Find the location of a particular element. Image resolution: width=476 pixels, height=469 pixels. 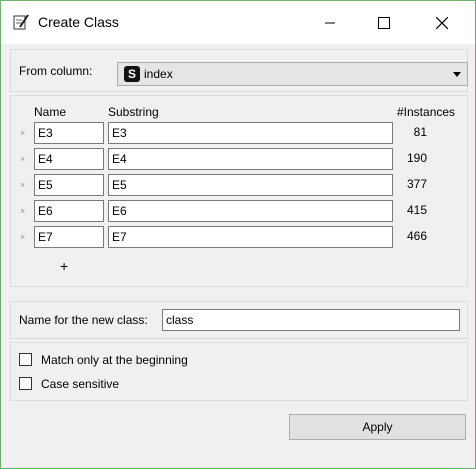

close-button is located at coordinates (442, 22).